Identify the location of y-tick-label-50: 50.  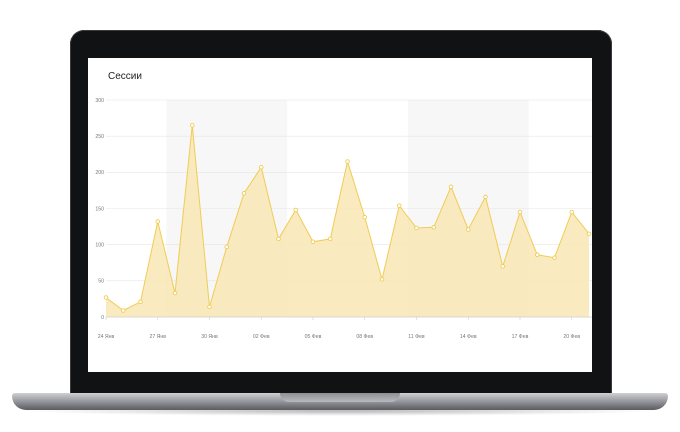
(101, 282).